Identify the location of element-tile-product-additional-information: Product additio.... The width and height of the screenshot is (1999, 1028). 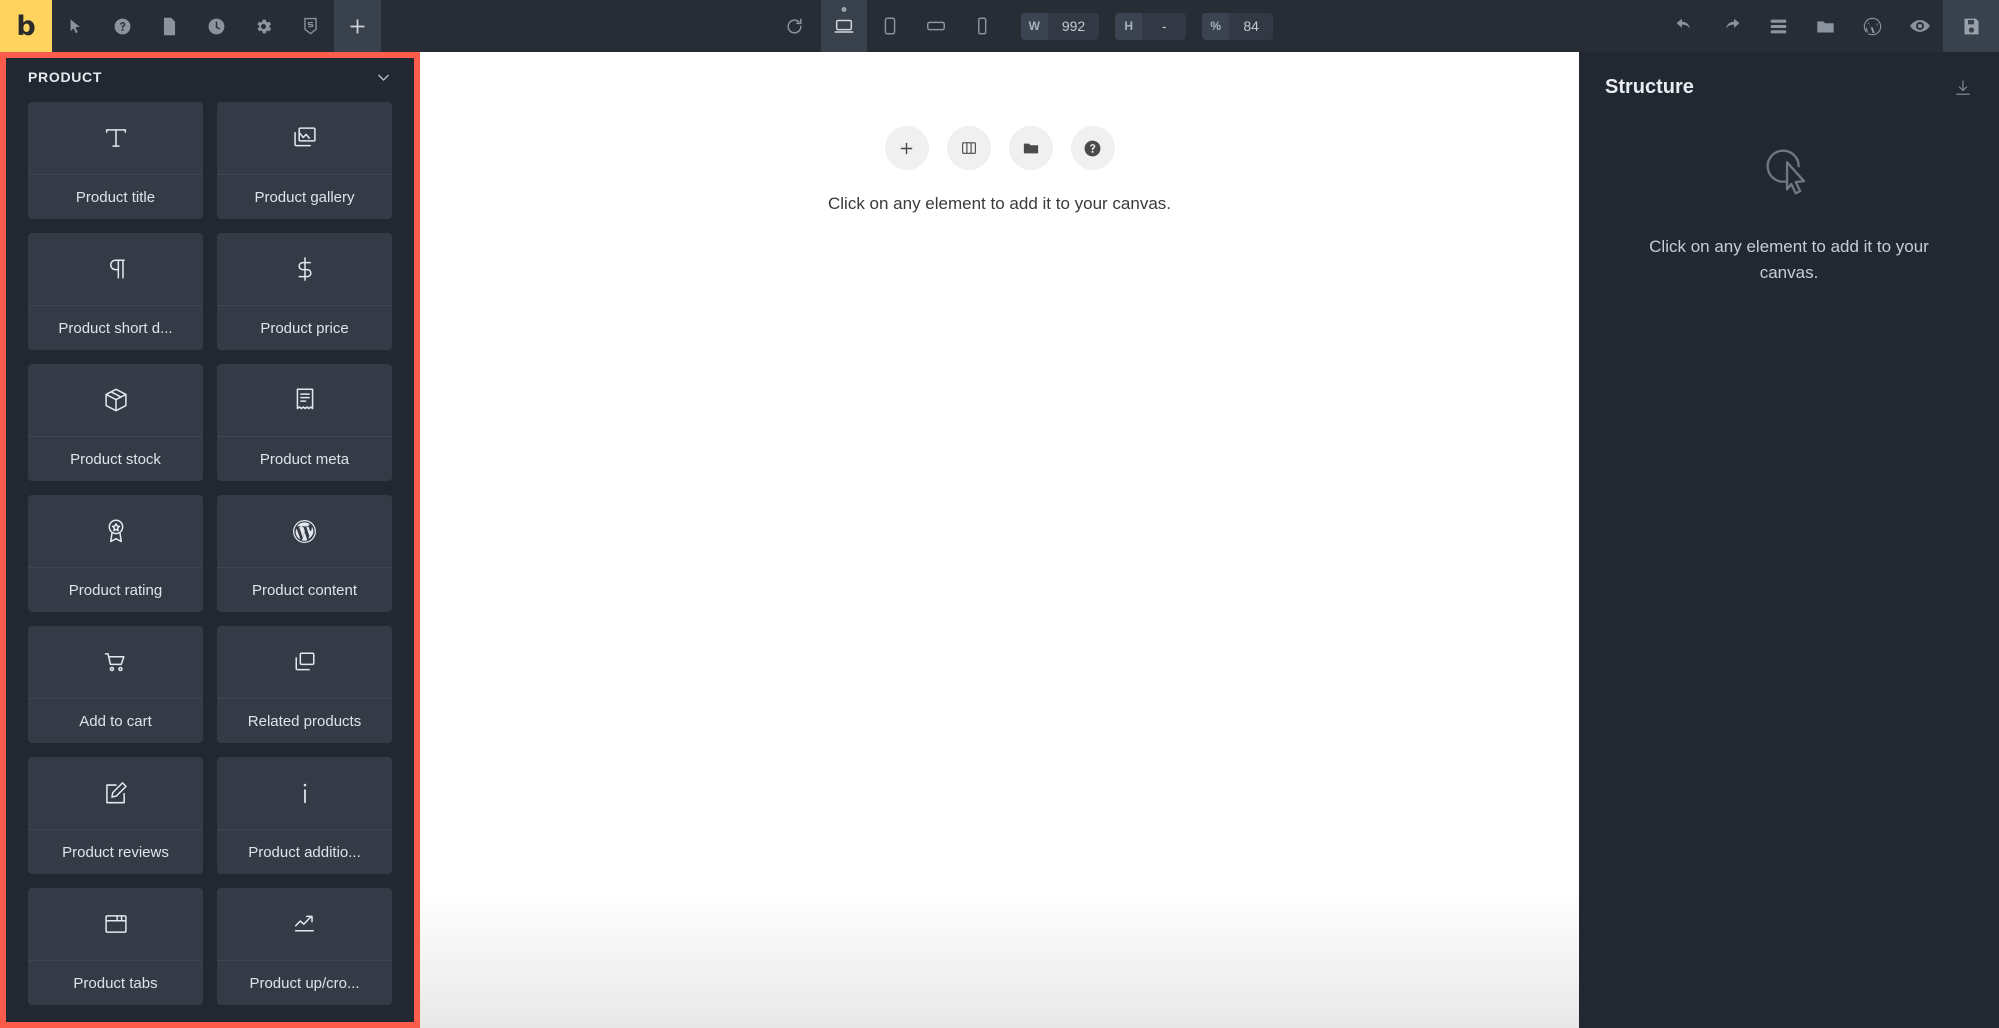
(304, 815).